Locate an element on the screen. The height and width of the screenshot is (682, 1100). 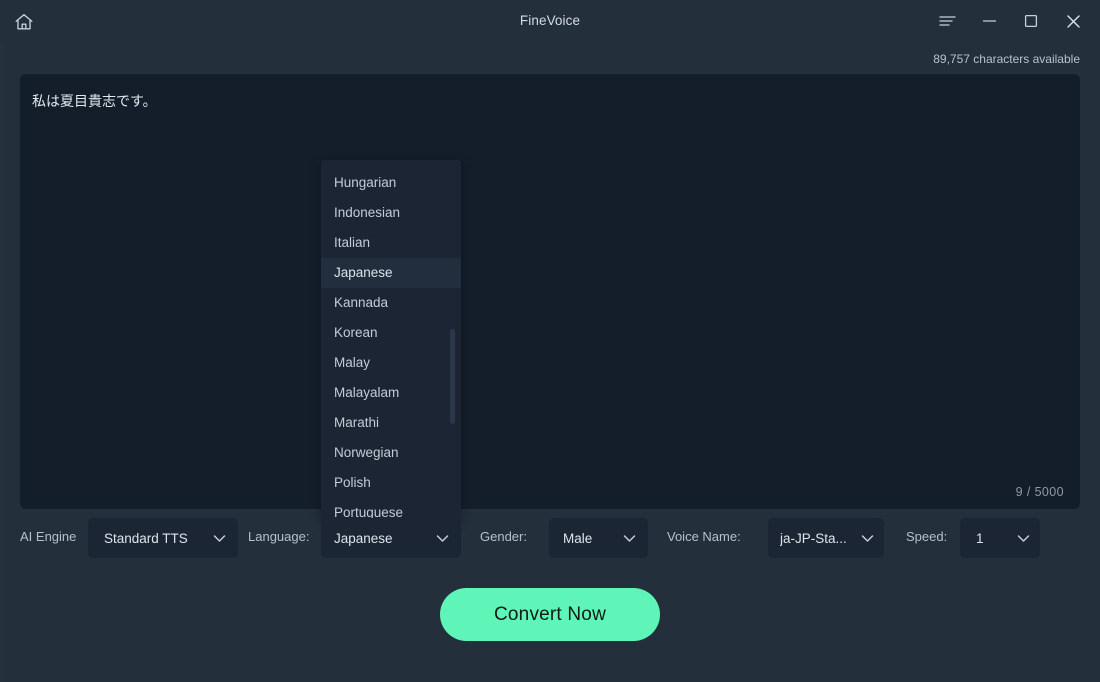
hamburger-menu-icon is located at coordinates (947, 21).